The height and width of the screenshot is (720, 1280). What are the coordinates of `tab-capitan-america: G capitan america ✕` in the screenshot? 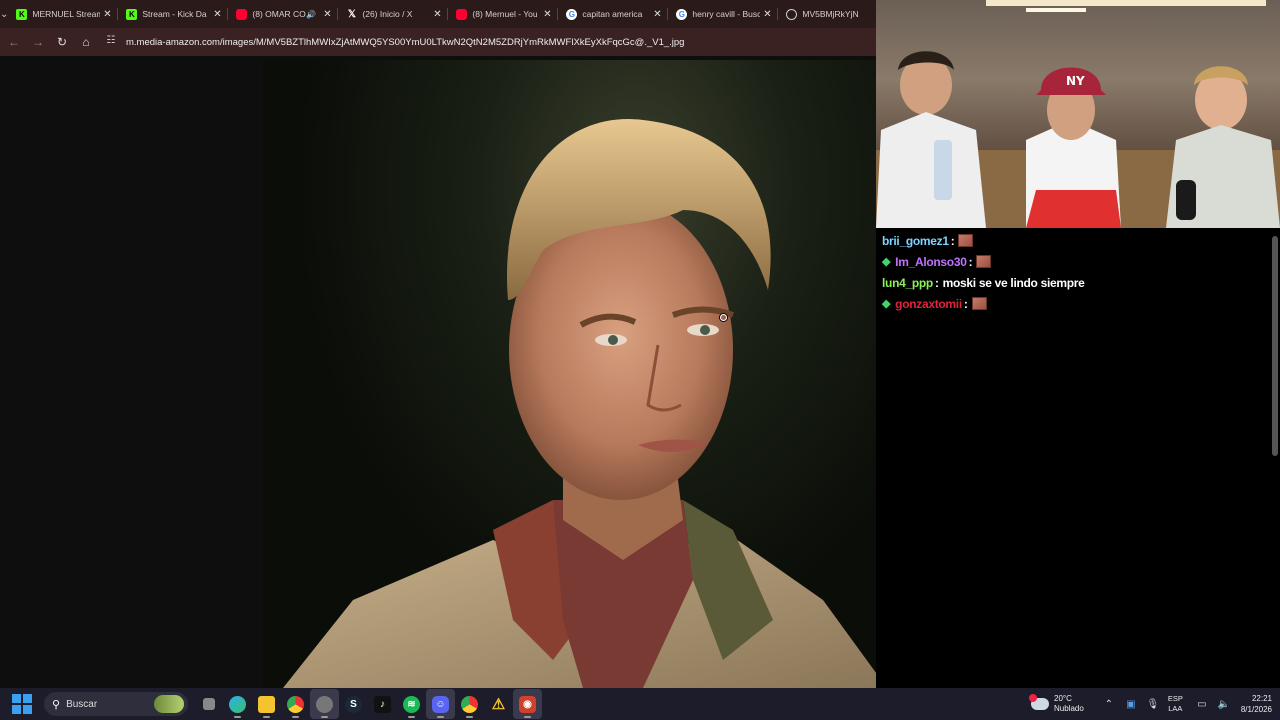 It's located at (613, 14).